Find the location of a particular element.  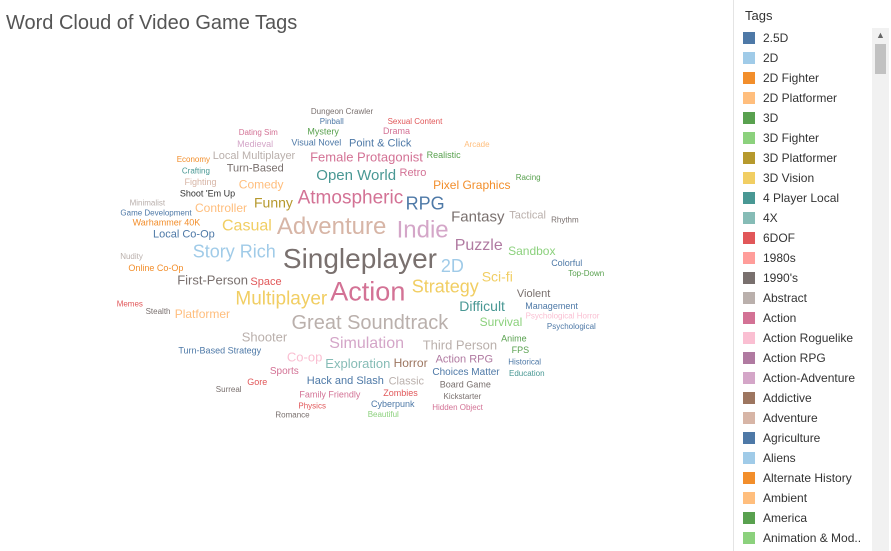

cloud-word: Game Development is located at coordinates (156, 213).